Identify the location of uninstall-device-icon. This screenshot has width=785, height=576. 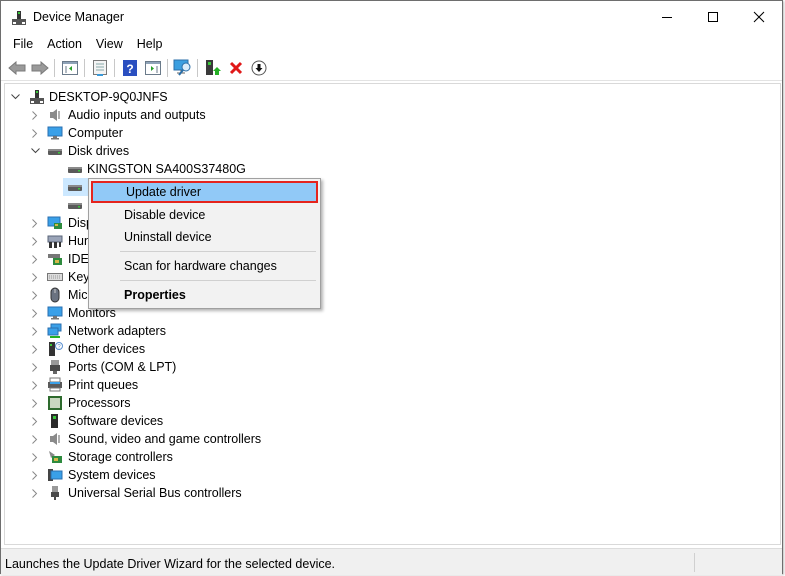
(235, 68).